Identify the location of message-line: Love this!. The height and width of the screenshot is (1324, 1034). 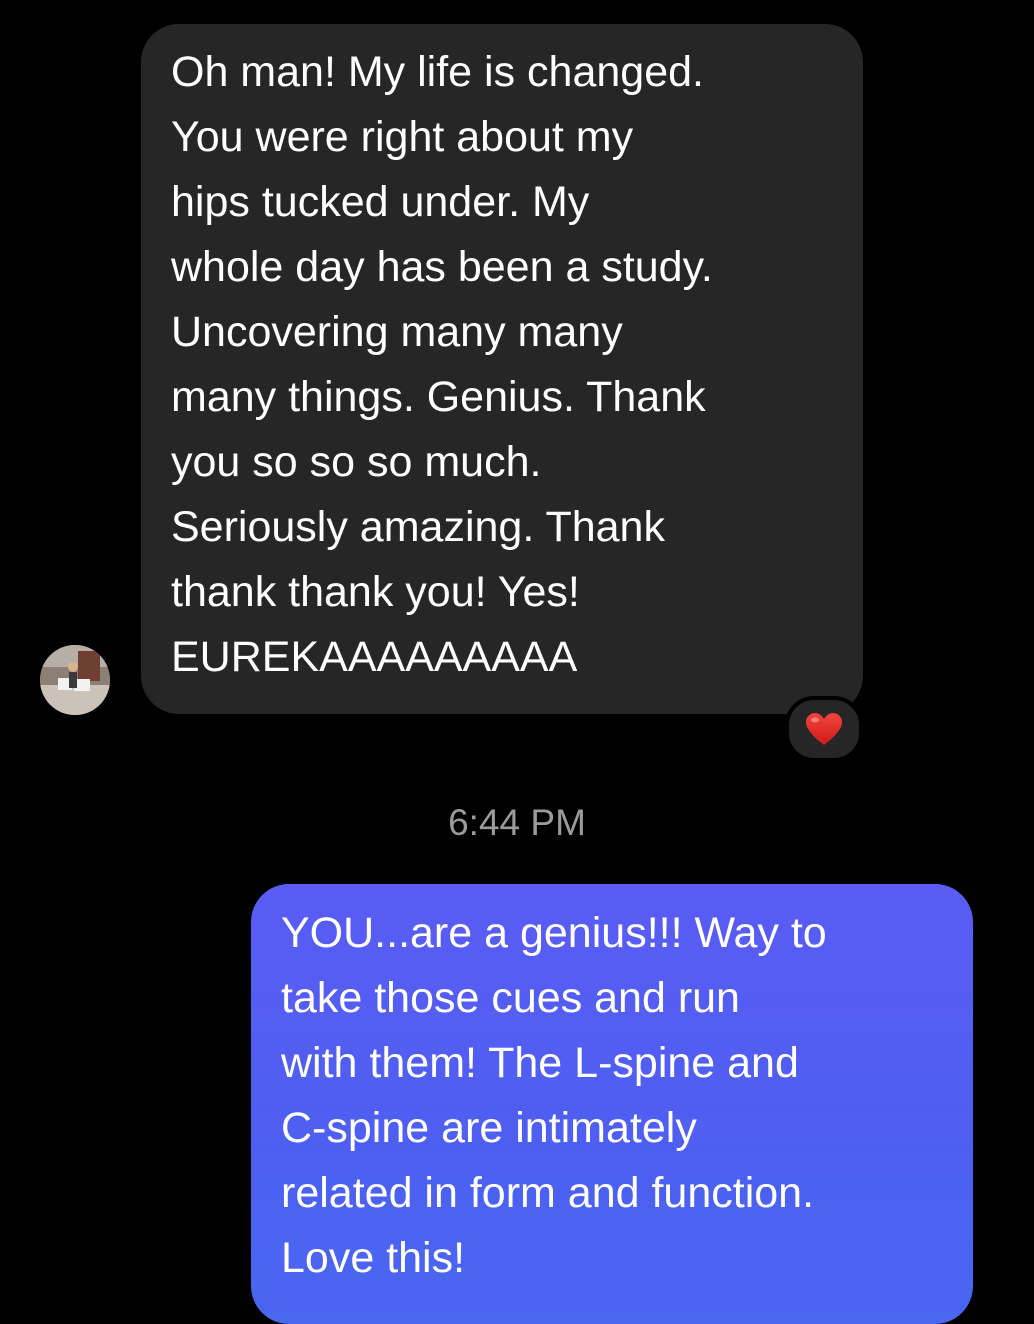
(373, 1258).